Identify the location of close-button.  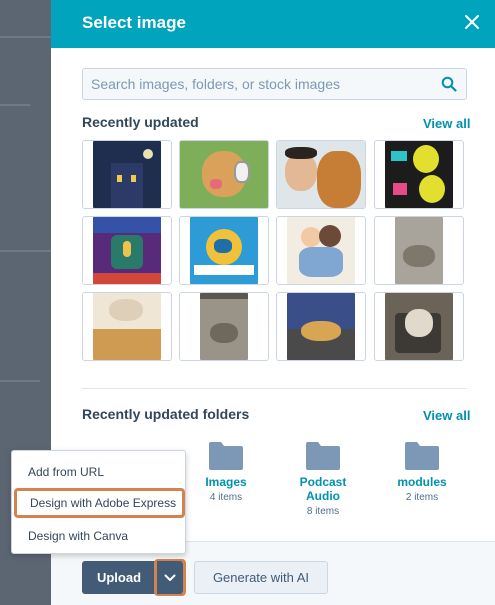
(472, 22).